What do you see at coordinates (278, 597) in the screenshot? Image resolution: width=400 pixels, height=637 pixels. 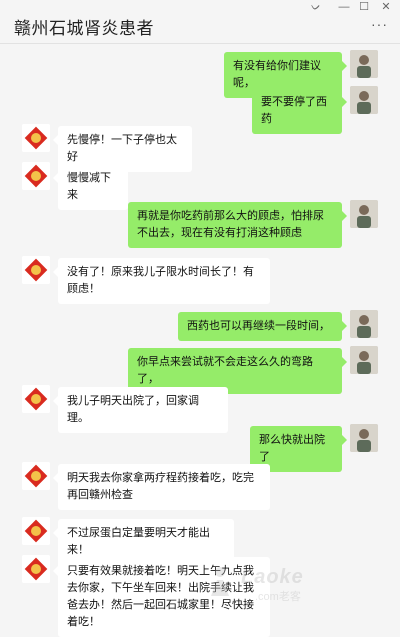 I see `watermark-subtext: .com老客` at bounding box center [278, 597].